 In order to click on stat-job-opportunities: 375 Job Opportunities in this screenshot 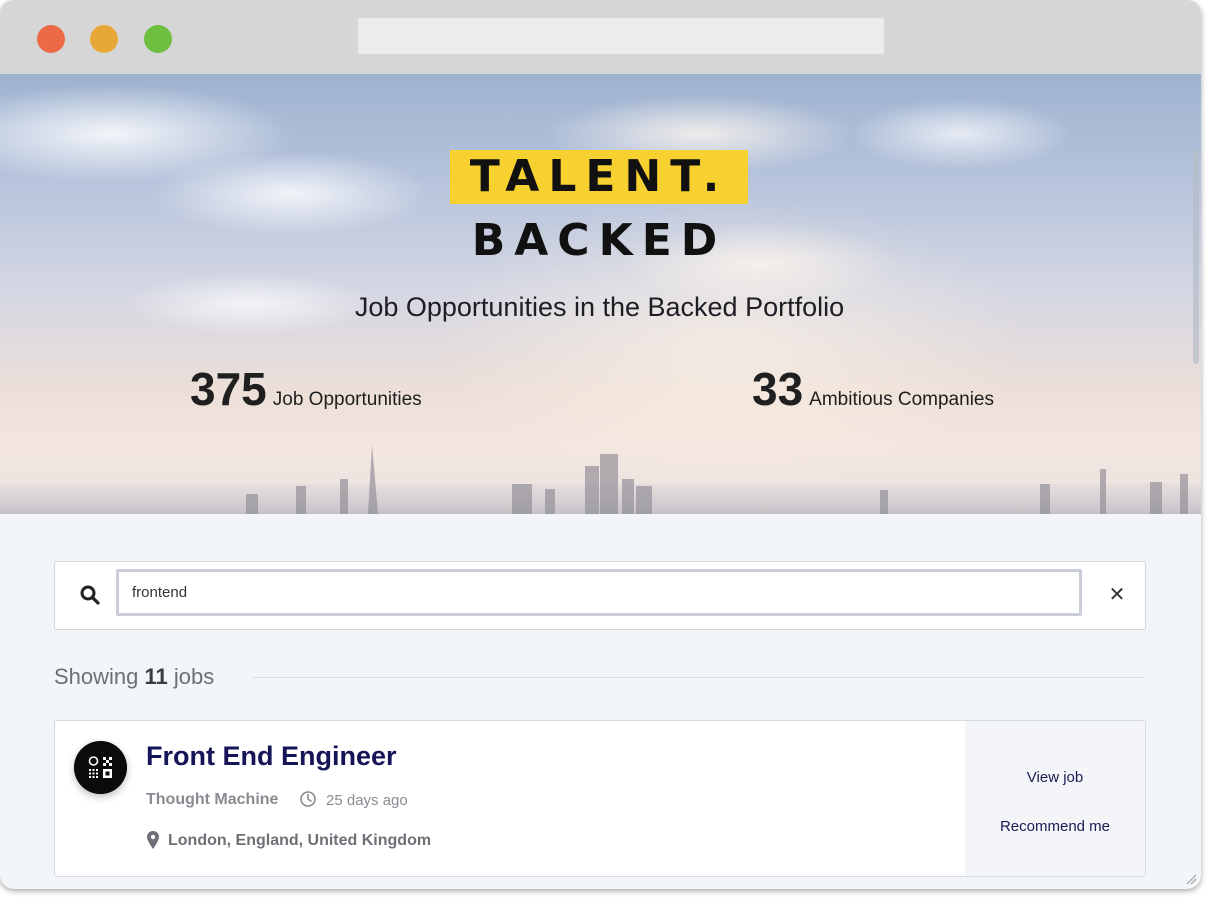, I will do `click(306, 389)`.